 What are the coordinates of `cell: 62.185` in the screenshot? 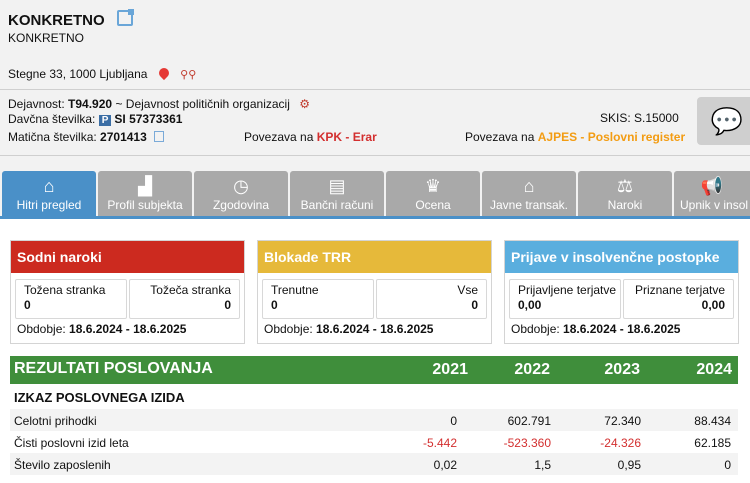 It's located at (712, 443).